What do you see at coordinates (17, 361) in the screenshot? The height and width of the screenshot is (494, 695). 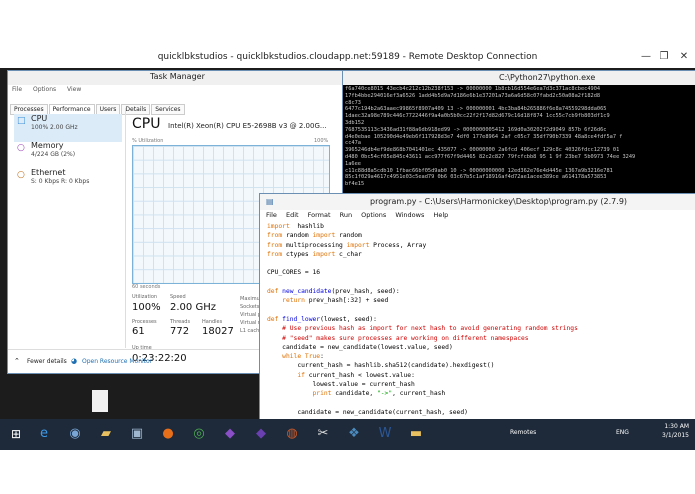 I see `collapse-icon: ⌃` at bounding box center [17, 361].